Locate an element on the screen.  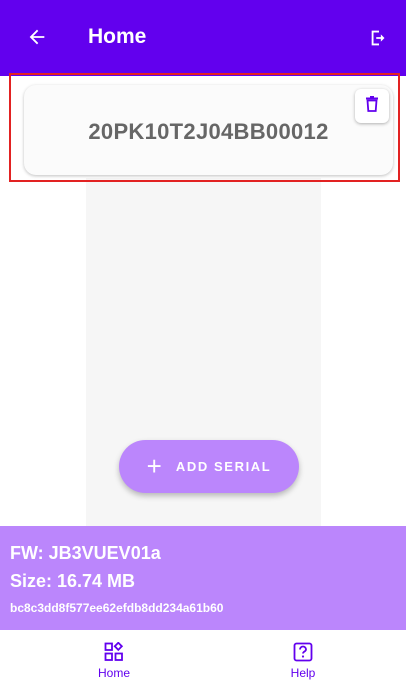
firmware-version: FW: JB3VUEV01a is located at coordinates (85, 553).